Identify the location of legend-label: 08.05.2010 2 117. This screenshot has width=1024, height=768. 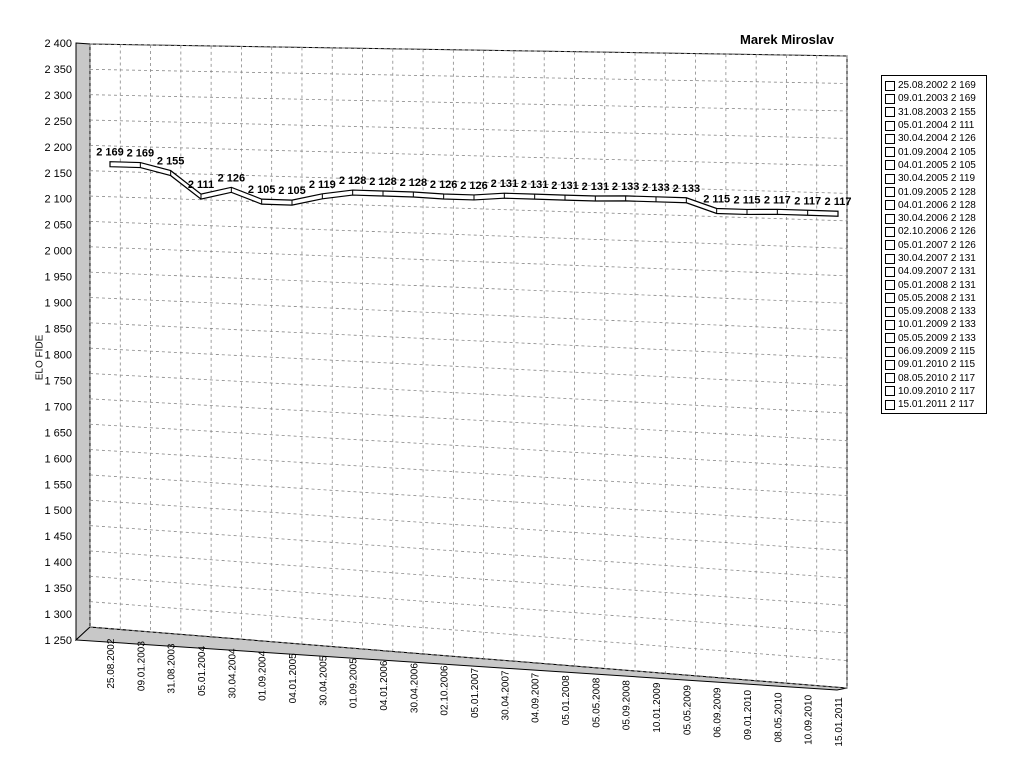
(937, 378).